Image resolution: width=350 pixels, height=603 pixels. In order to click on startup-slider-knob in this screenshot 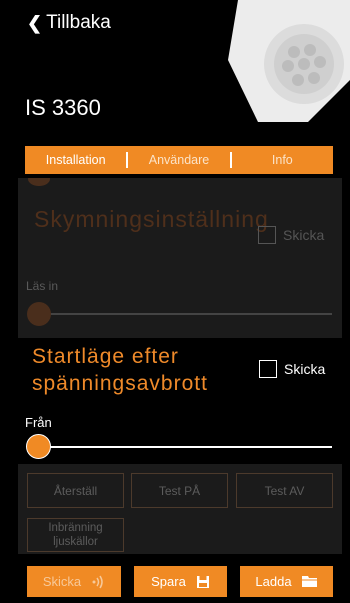, I will do `click(38, 446)`.